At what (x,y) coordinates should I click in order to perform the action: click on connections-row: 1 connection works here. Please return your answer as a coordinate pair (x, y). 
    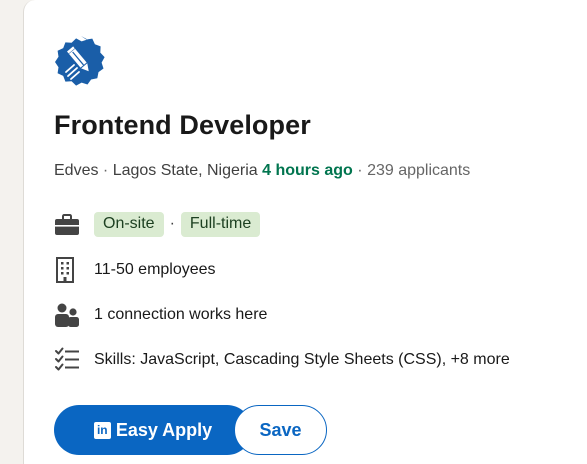
    Looking at the image, I should click on (160, 315).